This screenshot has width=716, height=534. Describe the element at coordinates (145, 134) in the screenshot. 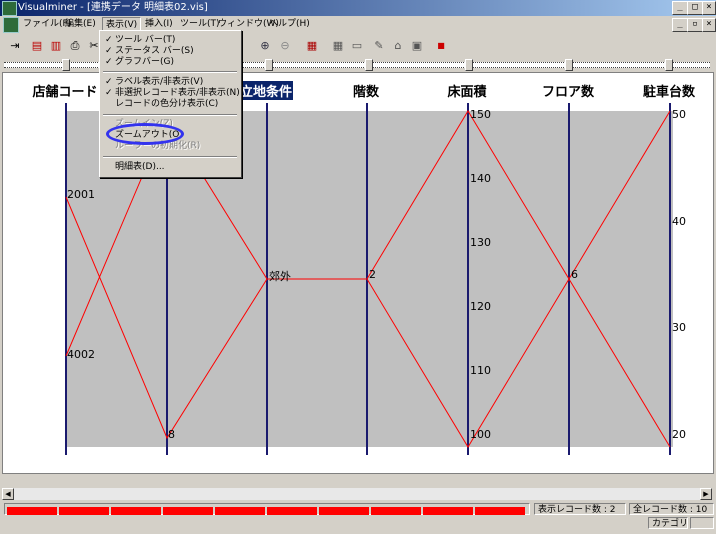

I see `zoom-out-highlight-circle` at that location.